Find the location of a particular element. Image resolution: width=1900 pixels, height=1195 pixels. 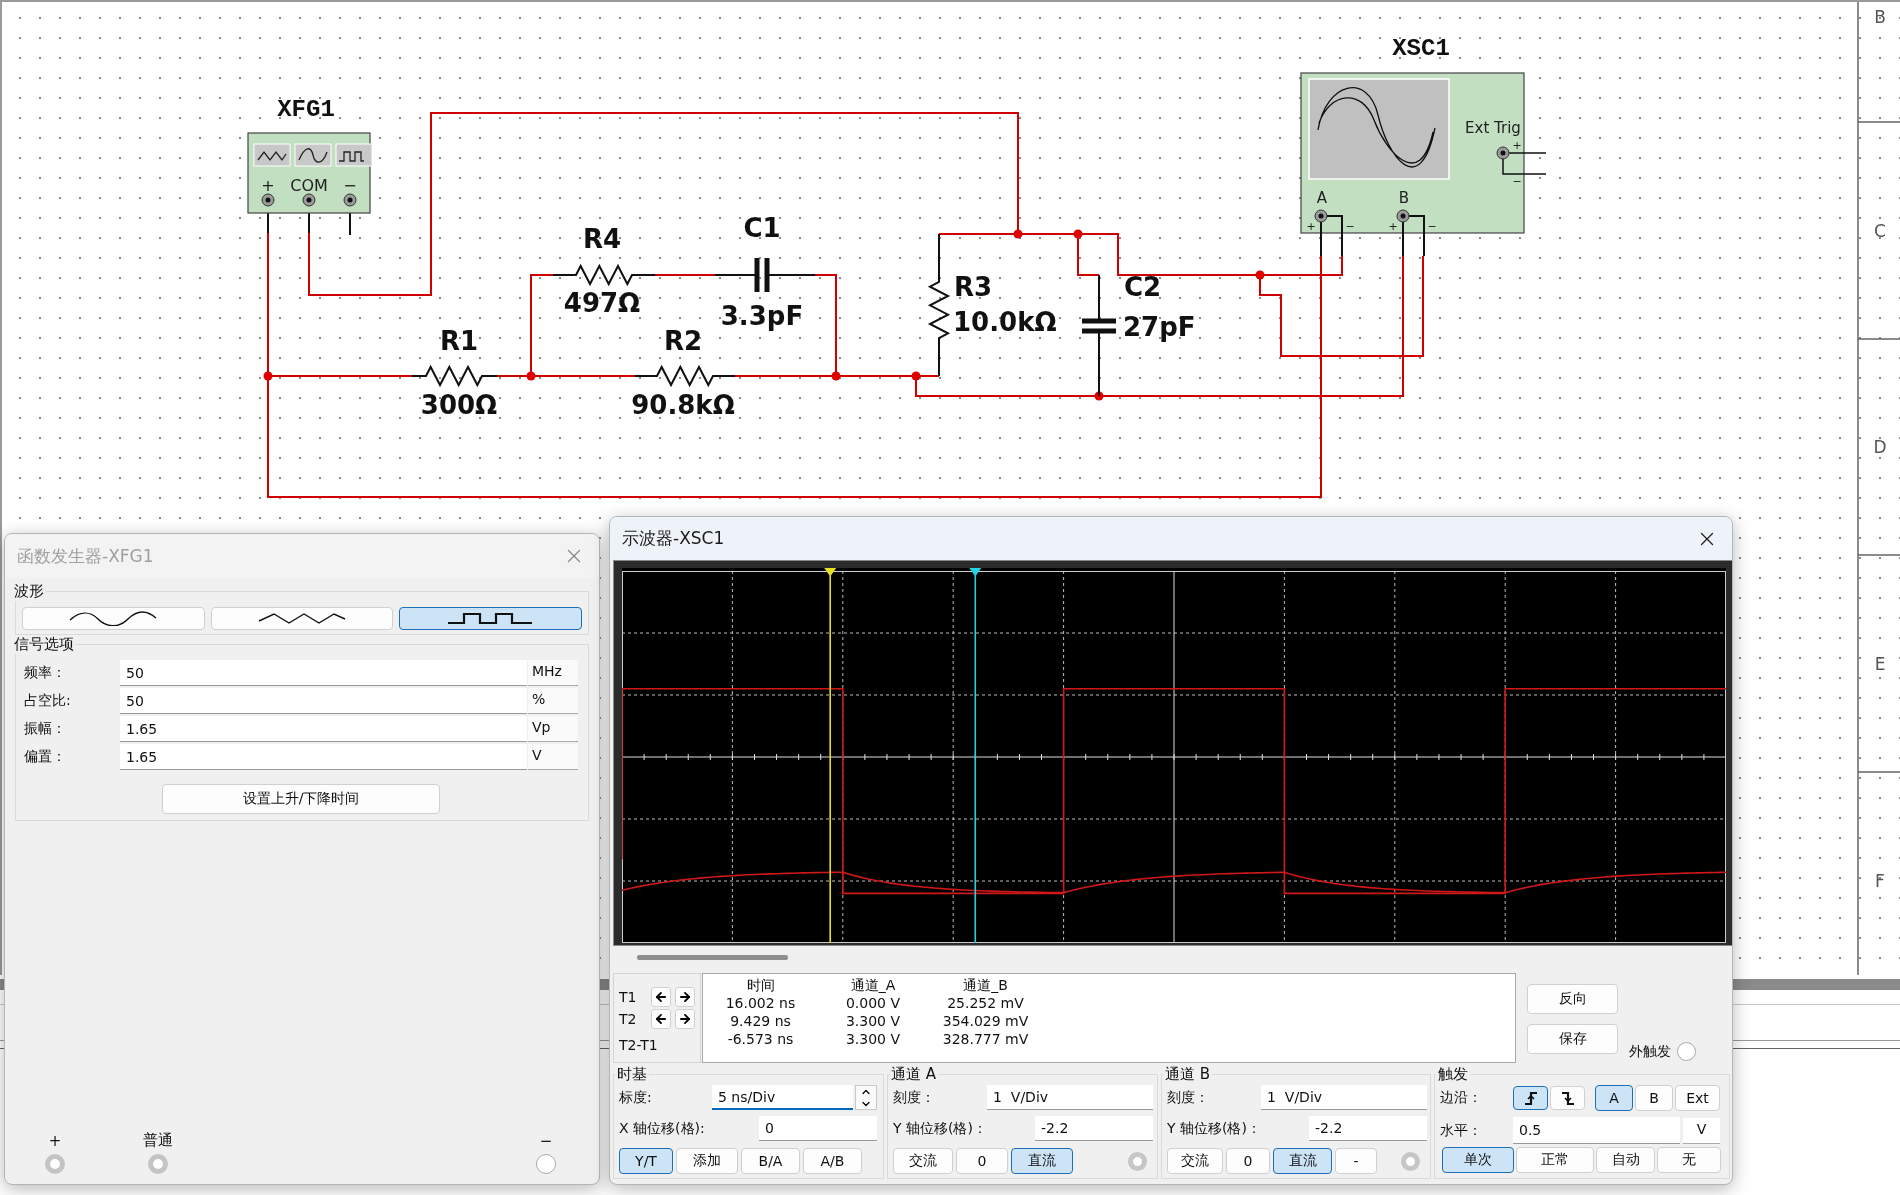

group-title: 信号选项 is located at coordinates (44, 644).